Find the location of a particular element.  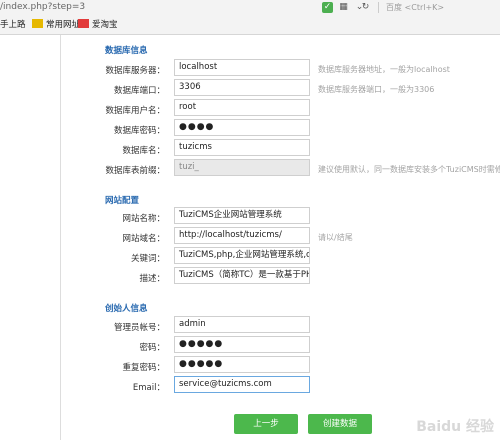

field-label: 密码： is located at coordinates (152, 348).